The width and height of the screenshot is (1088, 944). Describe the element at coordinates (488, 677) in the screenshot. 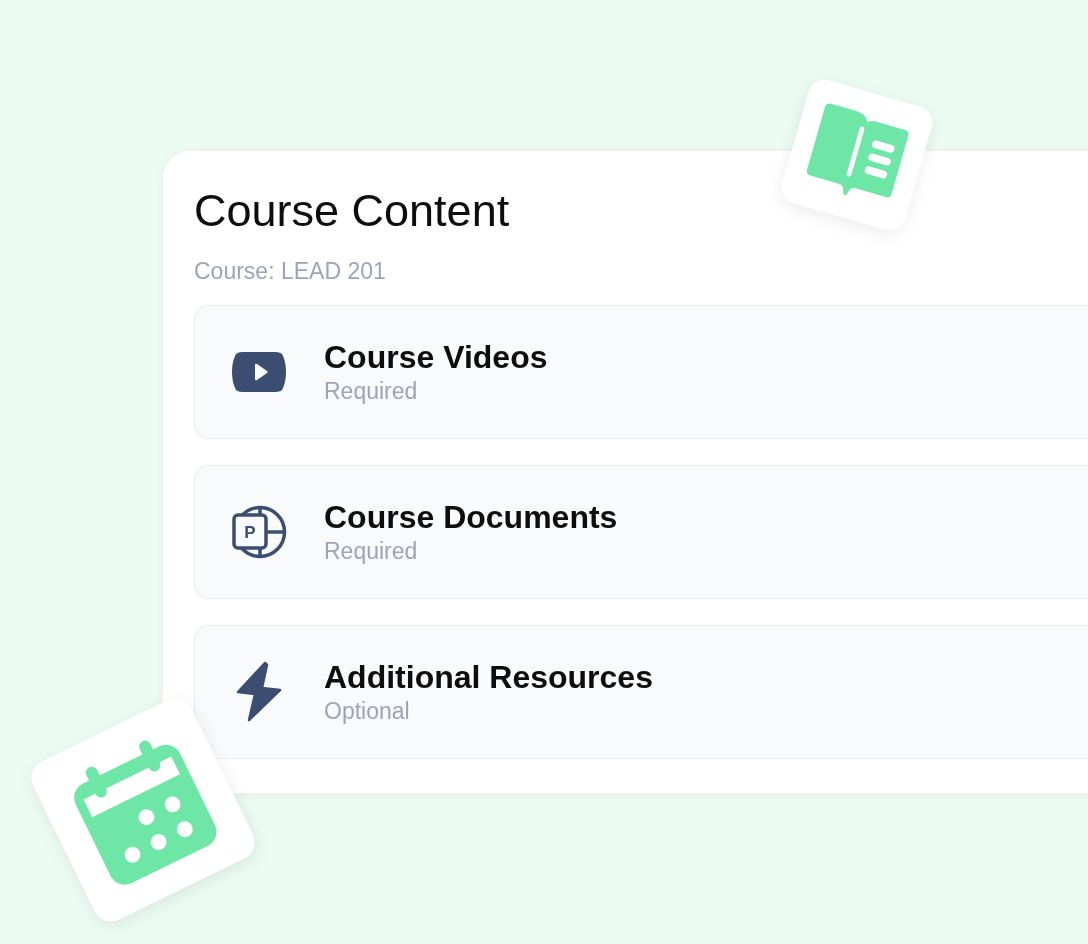

I see `section-title: Additional Resources` at that location.